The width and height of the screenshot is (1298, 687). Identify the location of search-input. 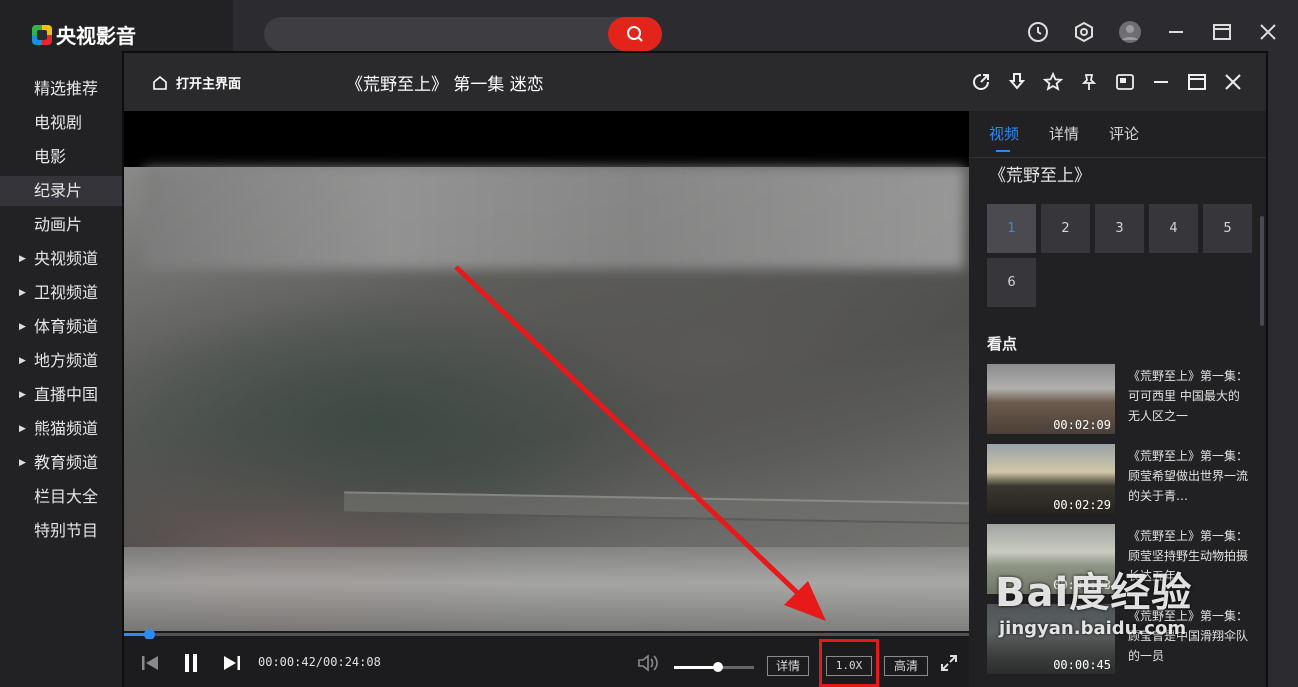
(463, 34).